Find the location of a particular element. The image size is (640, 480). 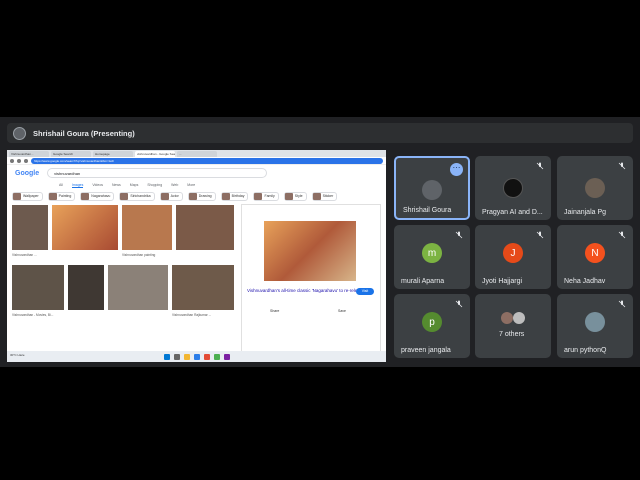

participant-tile-5: N Neha Jadhav is located at coordinates (595, 257).